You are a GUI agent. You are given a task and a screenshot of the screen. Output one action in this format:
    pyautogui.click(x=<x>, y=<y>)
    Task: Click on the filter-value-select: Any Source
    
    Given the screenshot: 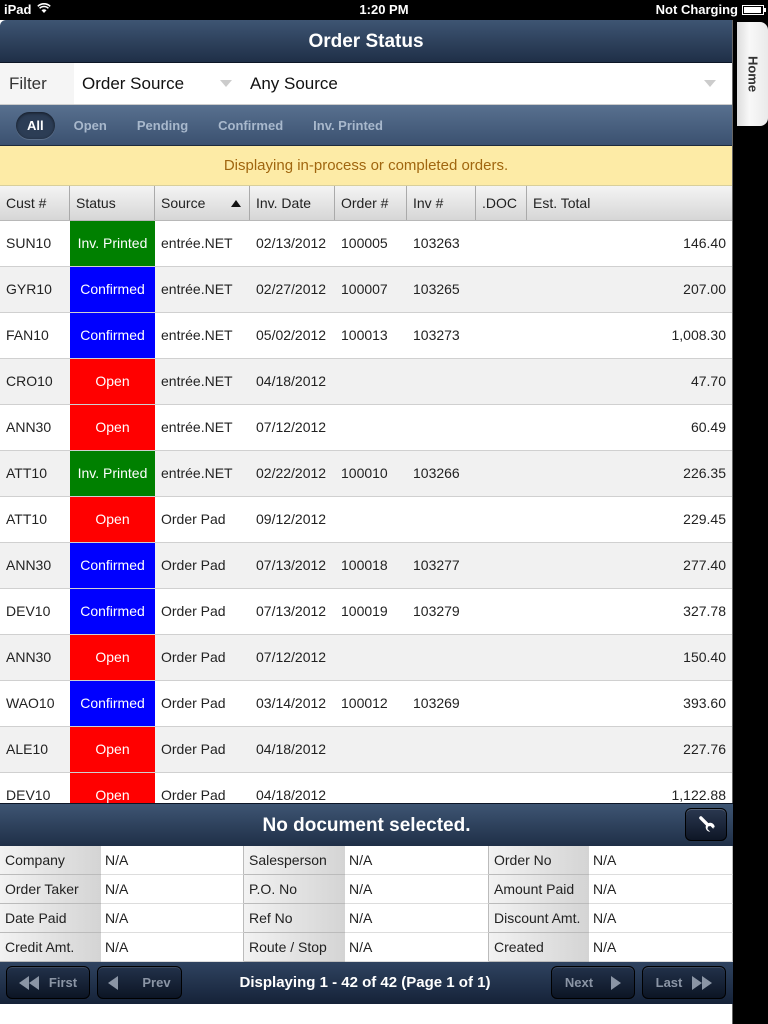 What is the action you would take?
    pyautogui.click(x=487, y=83)
    